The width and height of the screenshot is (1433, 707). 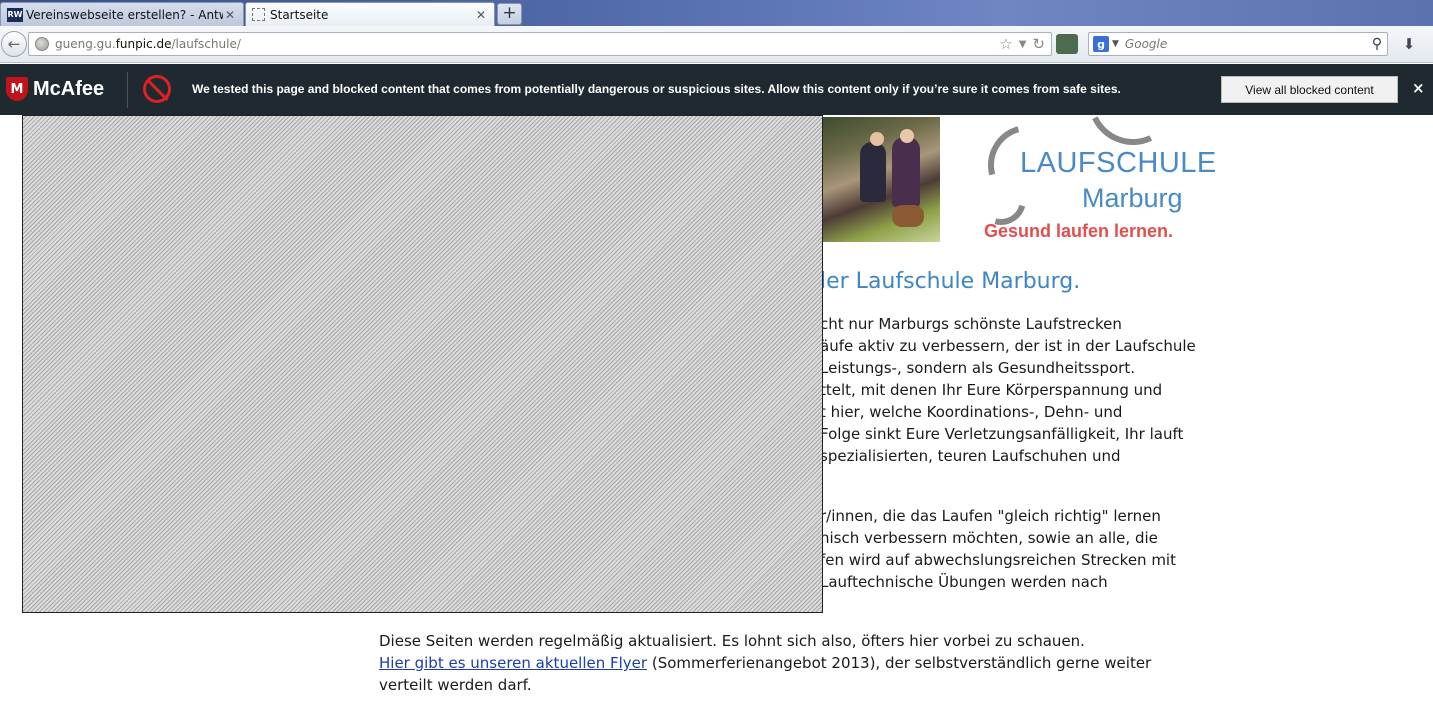 I want to click on url-path: /laufschule/, so click(x=206, y=44).